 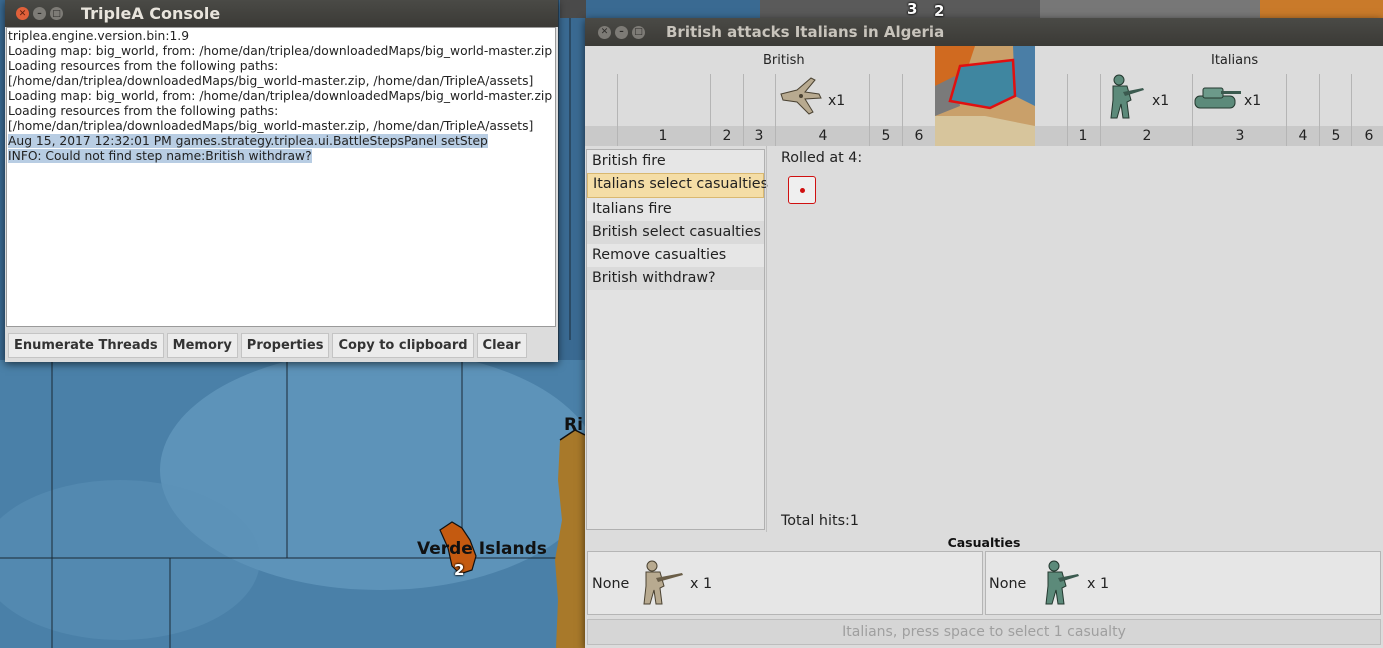 What do you see at coordinates (281, 13) in the screenshot?
I see `console-titlebar: ✕ – □ TripleA Console` at bounding box center [281, 13].